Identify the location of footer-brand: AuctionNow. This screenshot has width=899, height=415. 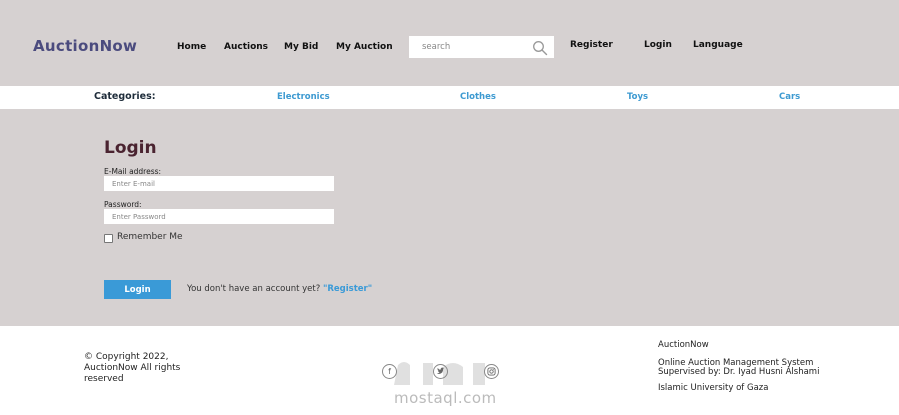
(683, 345).